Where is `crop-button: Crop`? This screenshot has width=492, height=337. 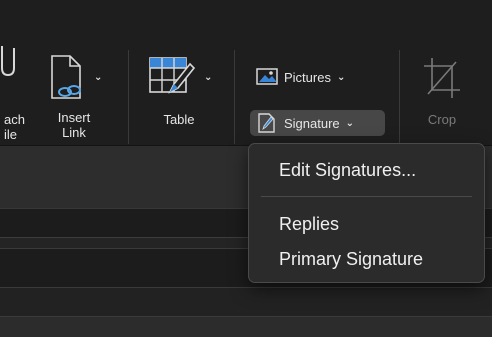
crop-button: Crop is located at coordinates (442, 101).